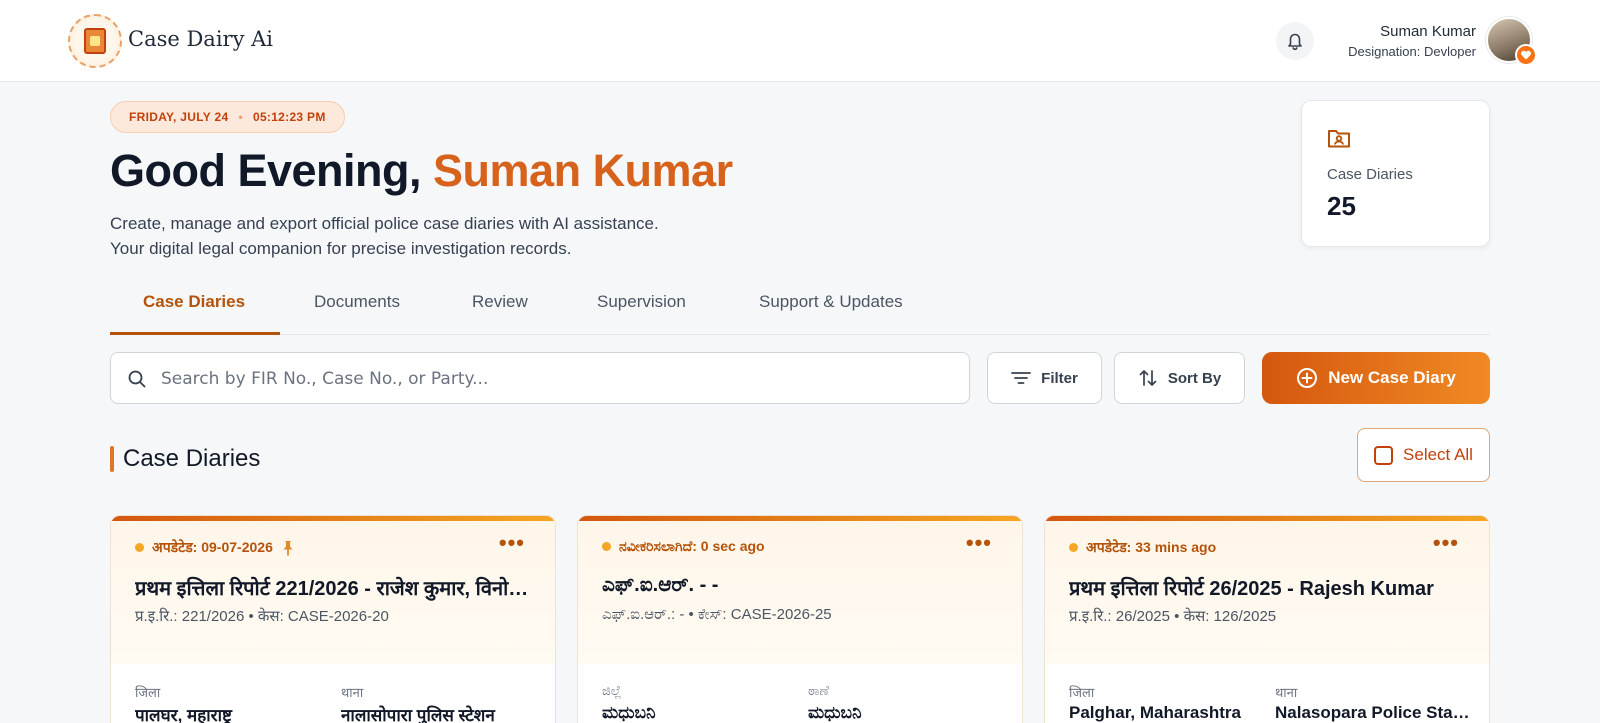  What do you see at coordinates (288, 548) in the screenshot?
I see `pin-icon` at bounding box center [288, 548].